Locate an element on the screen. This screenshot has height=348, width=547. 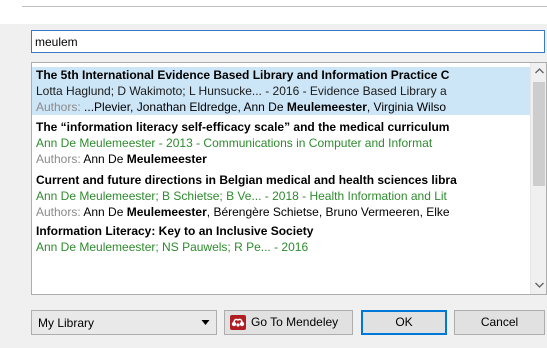
search-box is located at coordinates (288, 41).